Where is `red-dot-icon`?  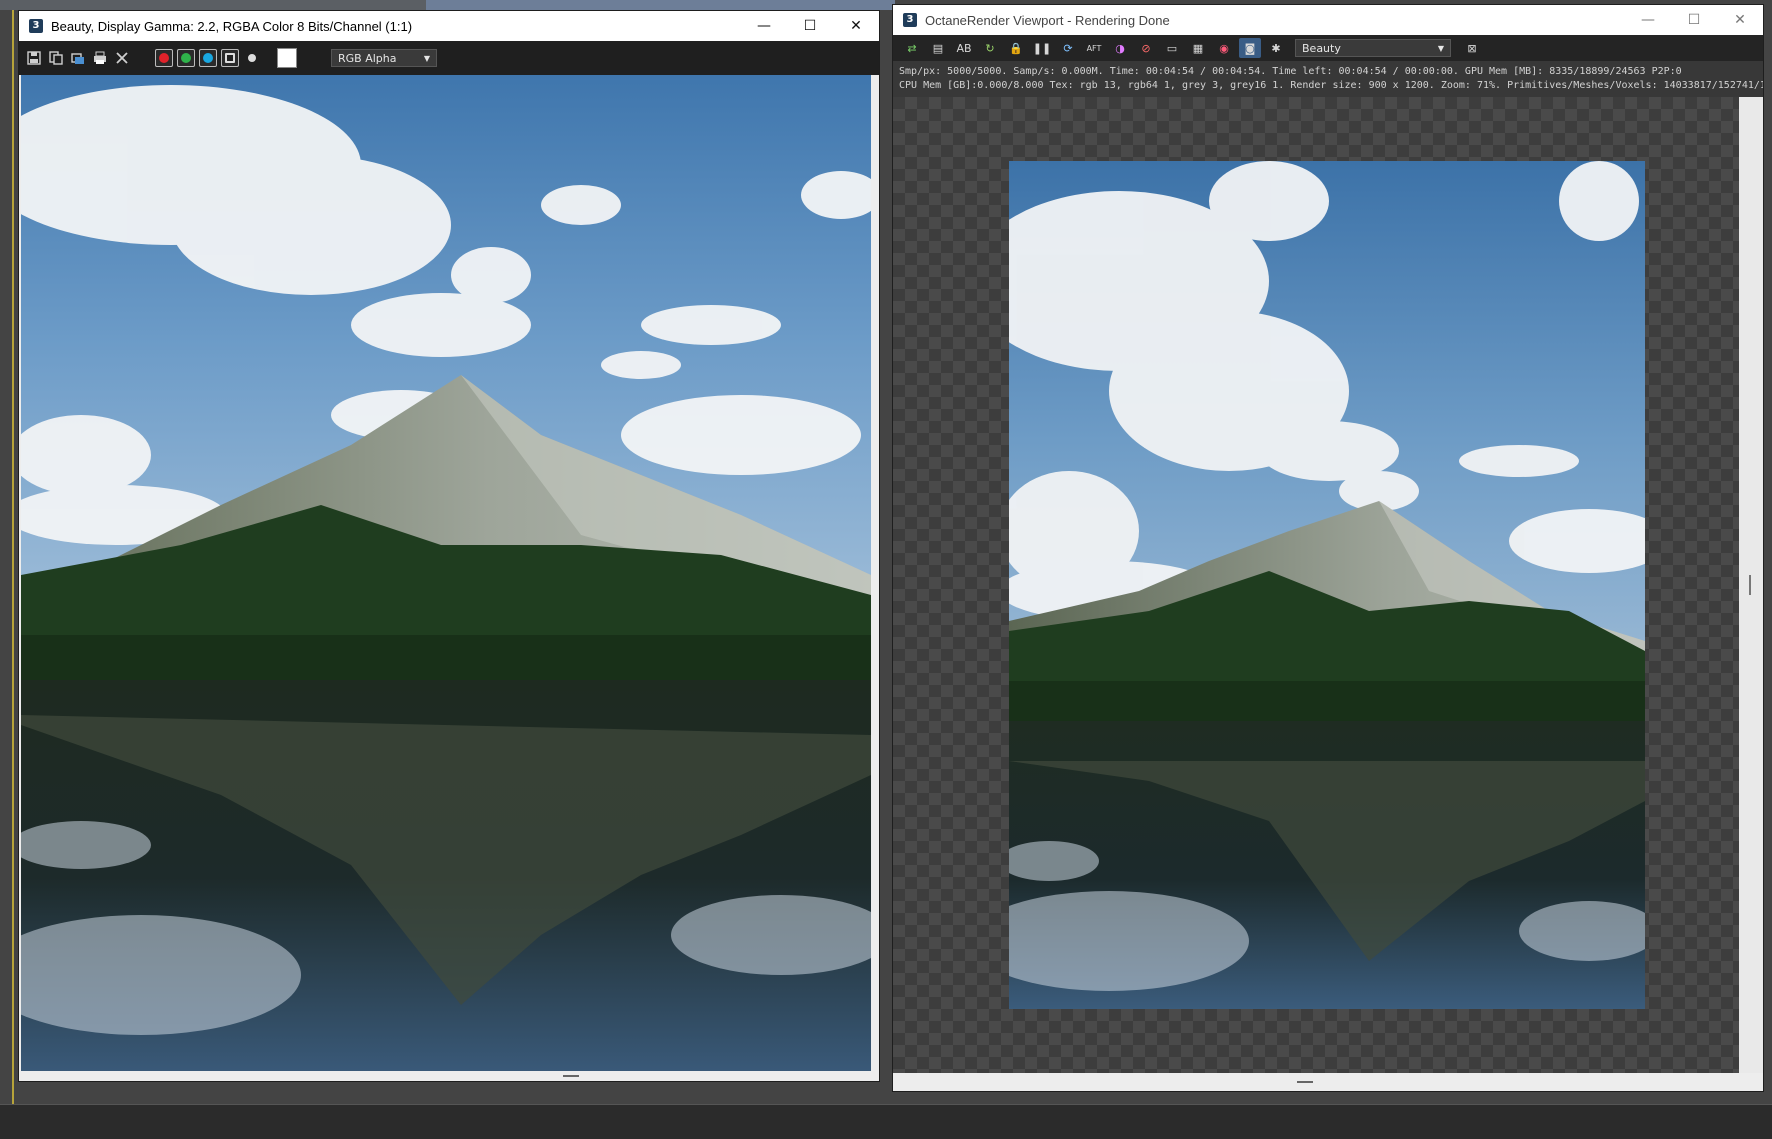
red-dot-icon is located at coordinates (164, 58).